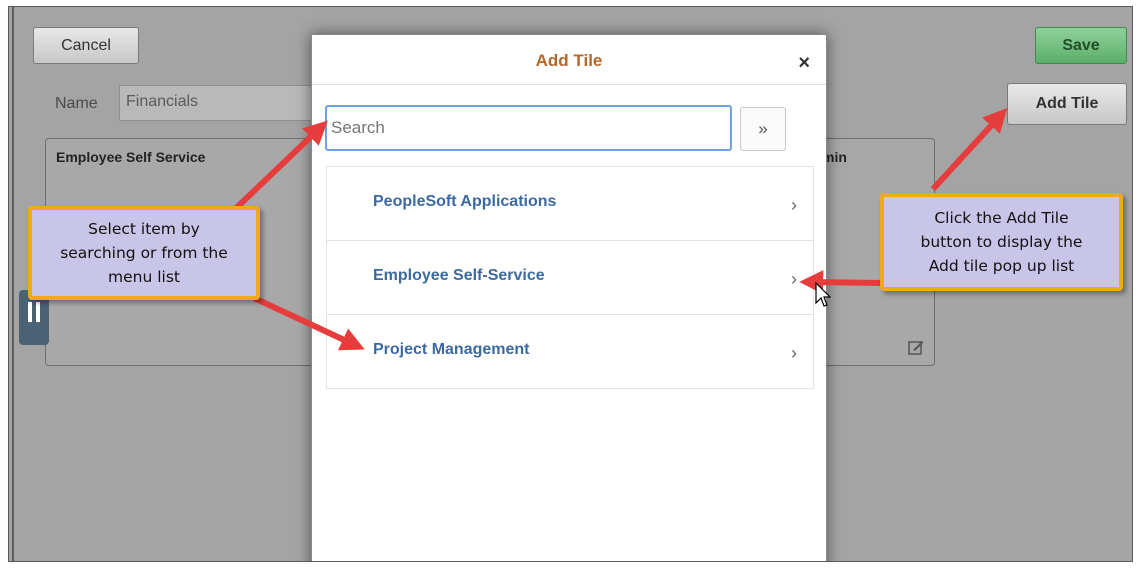 Image resolution: width=1142 pixels, height=568 pixels. What do you see at coordinates (13, 284) in the screenshot?
I see `frame-edge` at bounding box center [13, 284].